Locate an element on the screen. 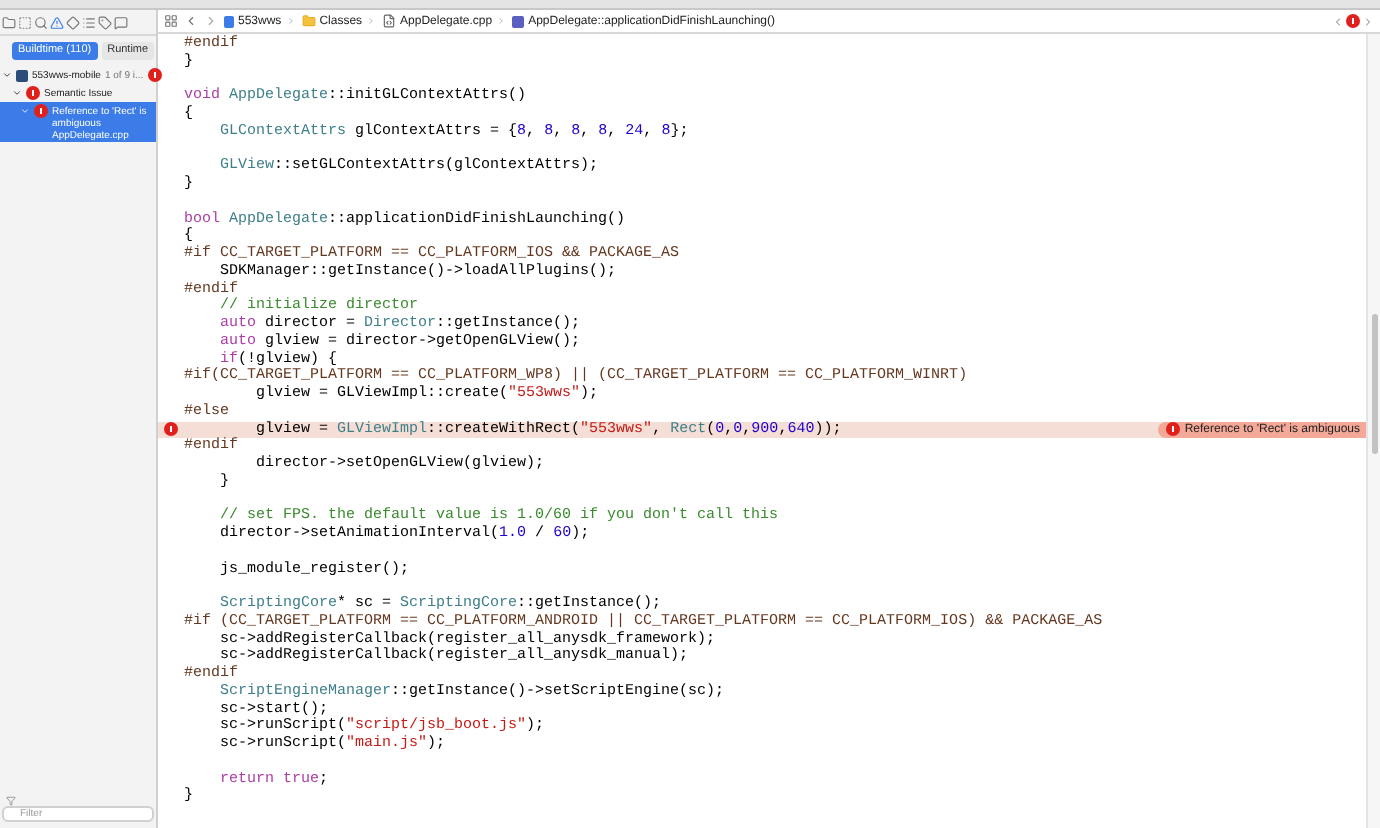 Image resolution: width=1380 pixels, height=828 pixels. speech-bubble-icon is located at coordinates (121, 22).